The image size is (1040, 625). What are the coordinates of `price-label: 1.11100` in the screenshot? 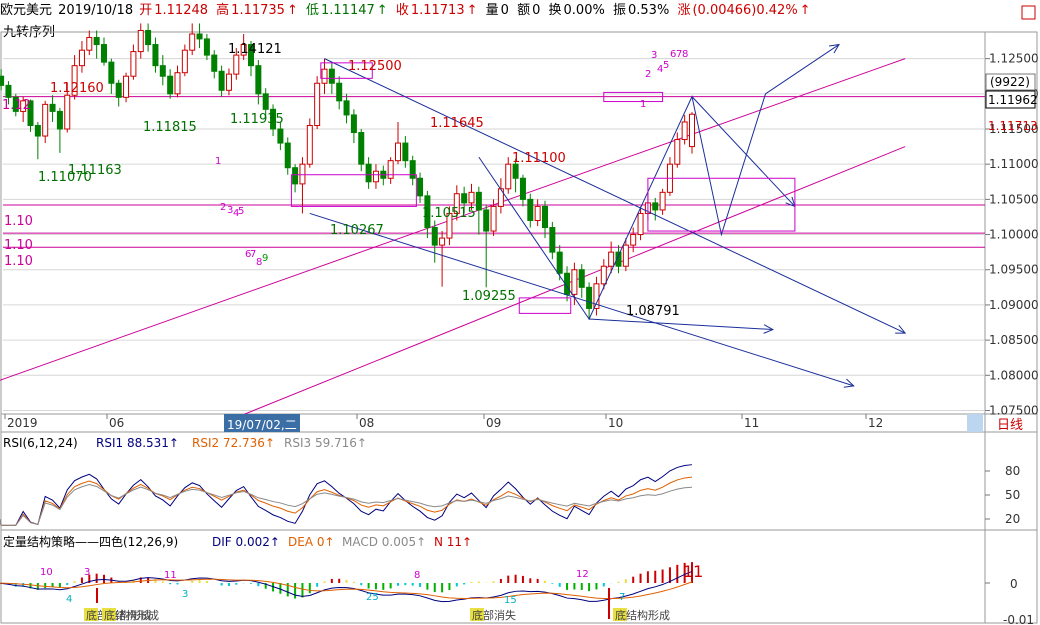 It's located at (539, 158).